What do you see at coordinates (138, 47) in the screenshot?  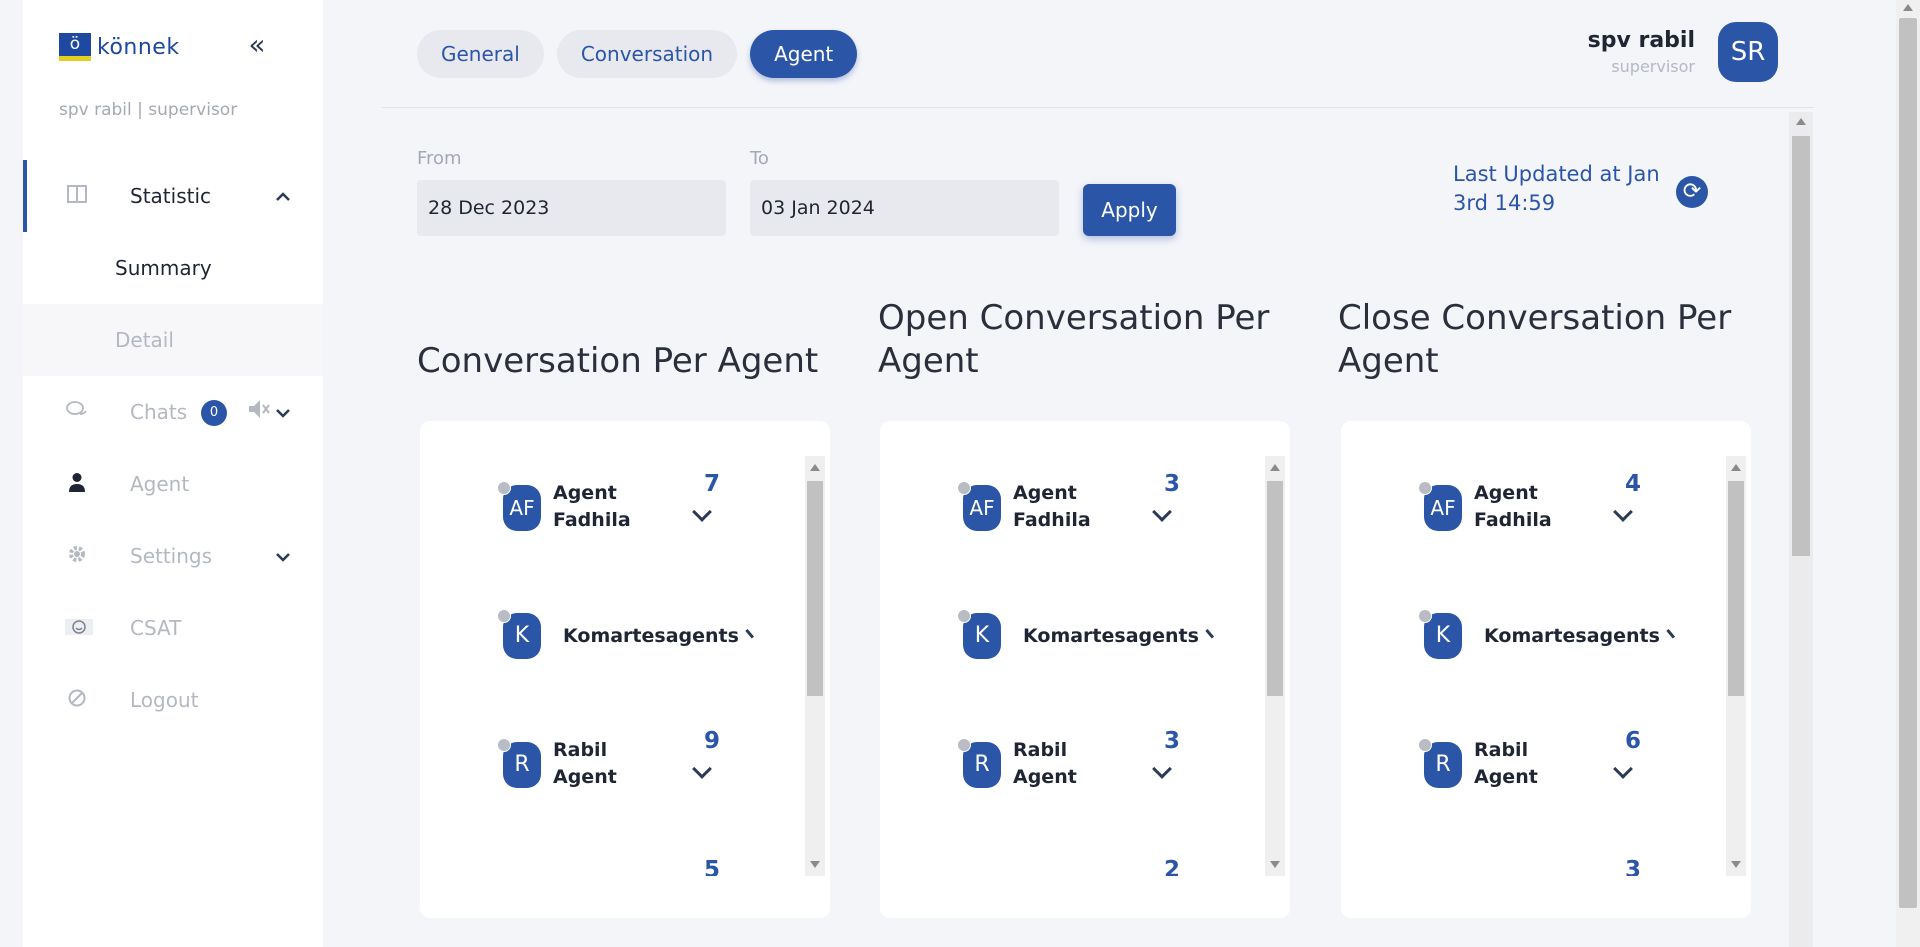 I see `logo-text: könnek` at bounding box center [138, 47].